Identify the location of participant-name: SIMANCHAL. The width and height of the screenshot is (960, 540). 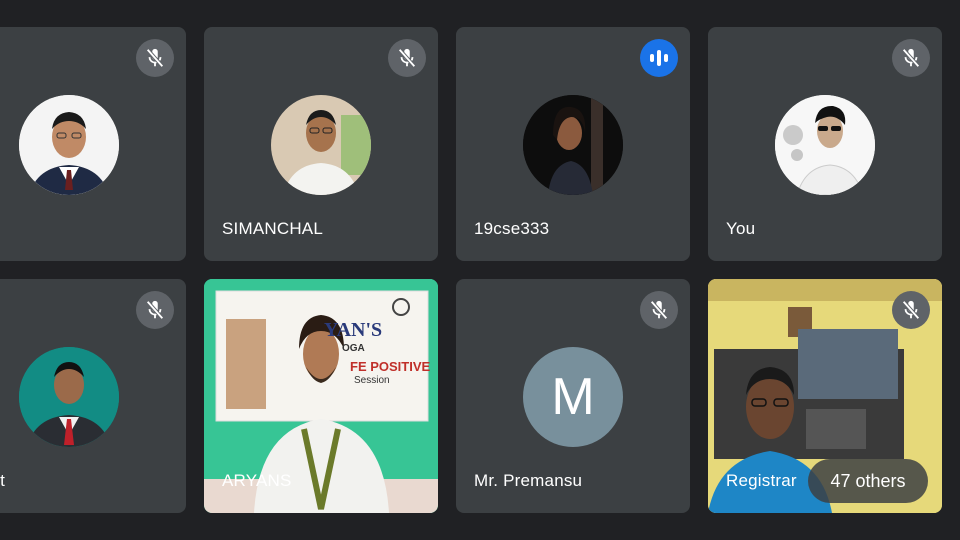
(272, 228).